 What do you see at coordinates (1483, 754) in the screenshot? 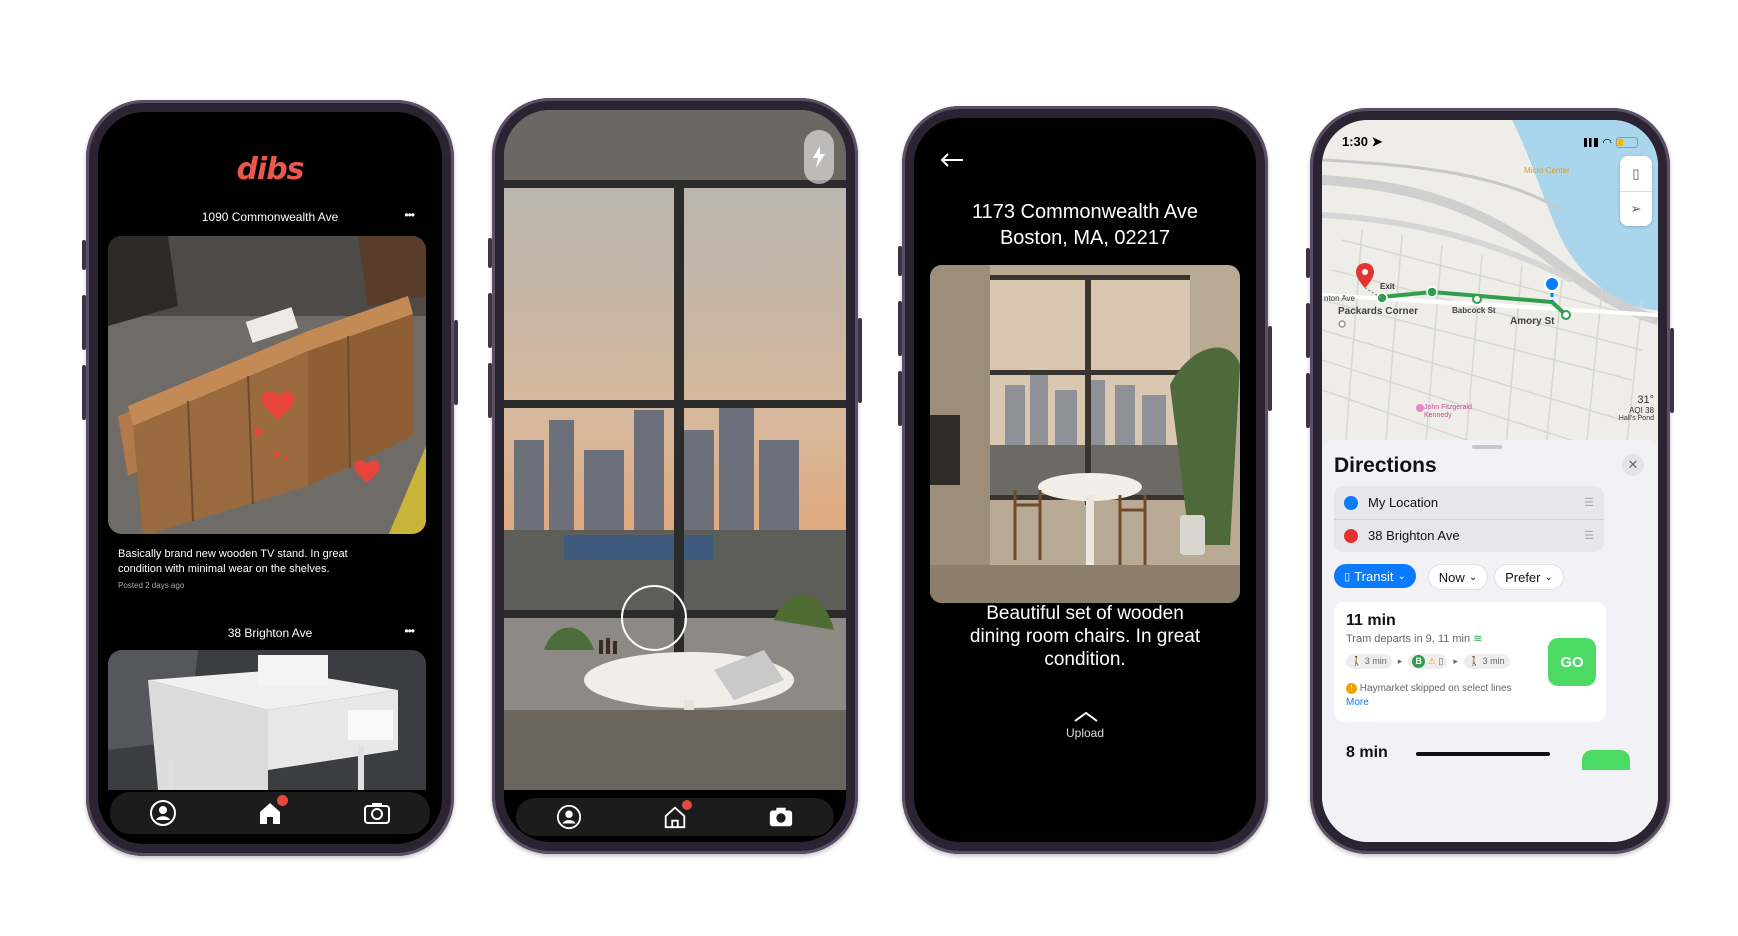
I see `home-indicator` at bounding box center [1483, 754].